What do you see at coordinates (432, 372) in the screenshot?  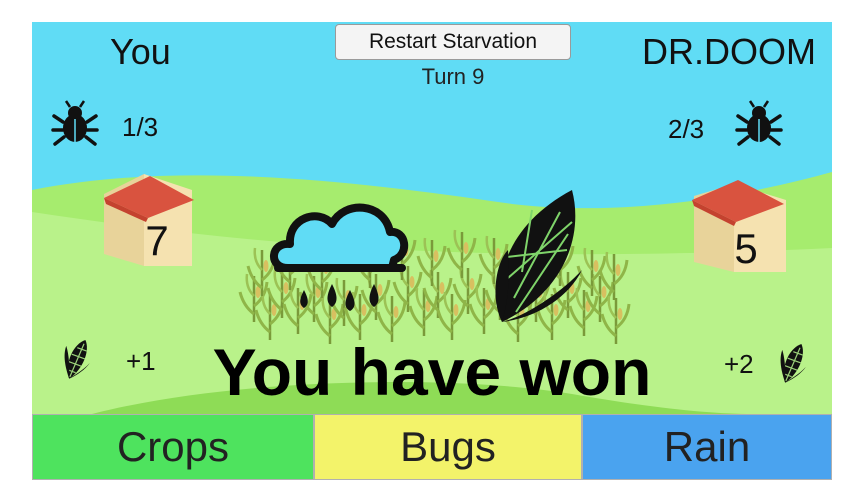 I see `result-message: You have won` at bounding box center [432, 372].